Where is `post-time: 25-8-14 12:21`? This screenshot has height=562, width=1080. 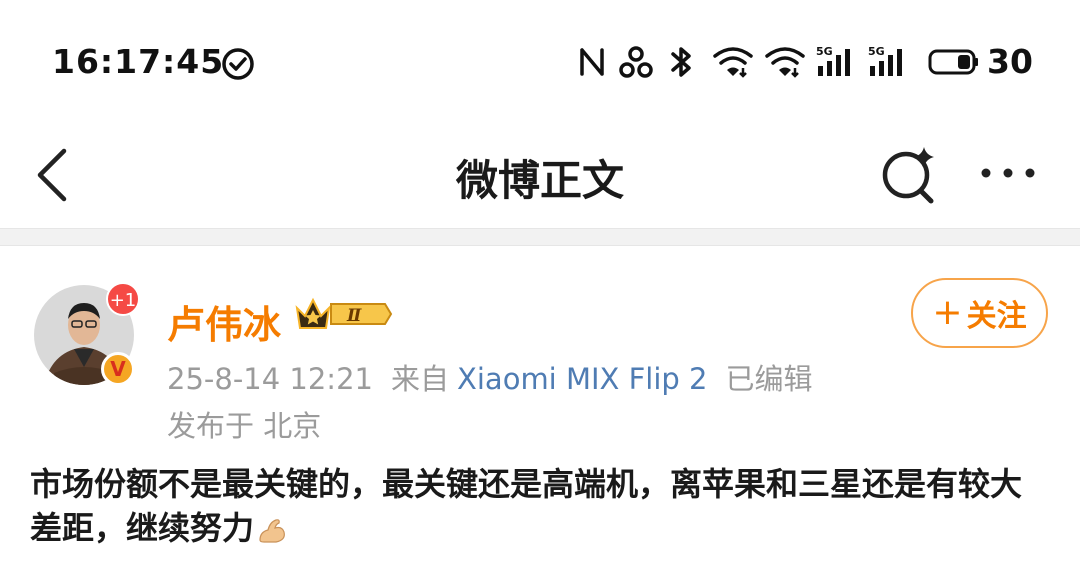 post-time: 25-8-14 12:21 is located at coordinates (270, 379).